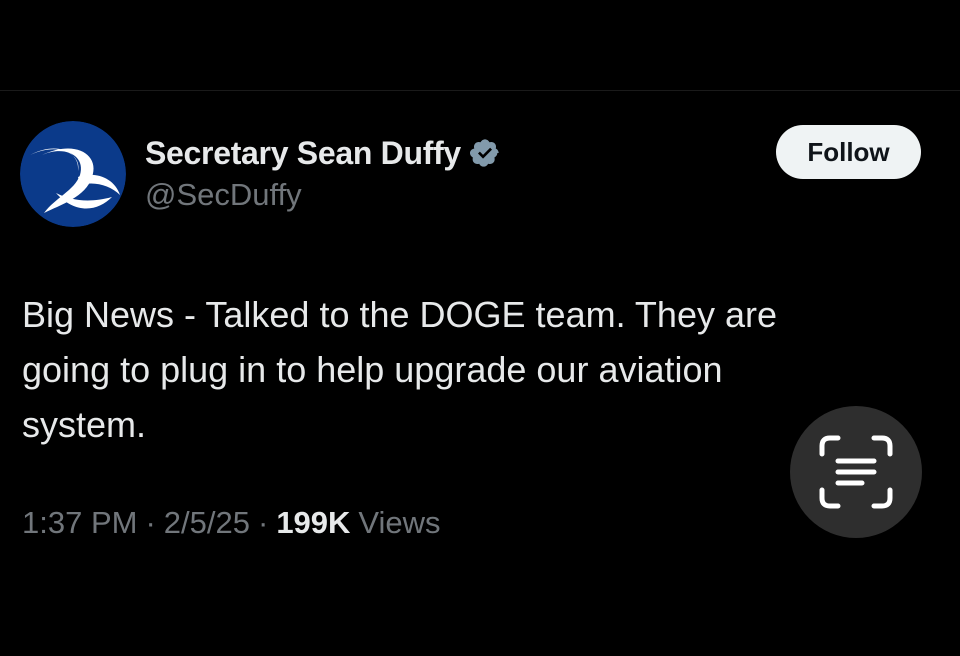 This screenshot has height=656, width=960. I want to click on dot-emblem-icon, so click(73, 174).